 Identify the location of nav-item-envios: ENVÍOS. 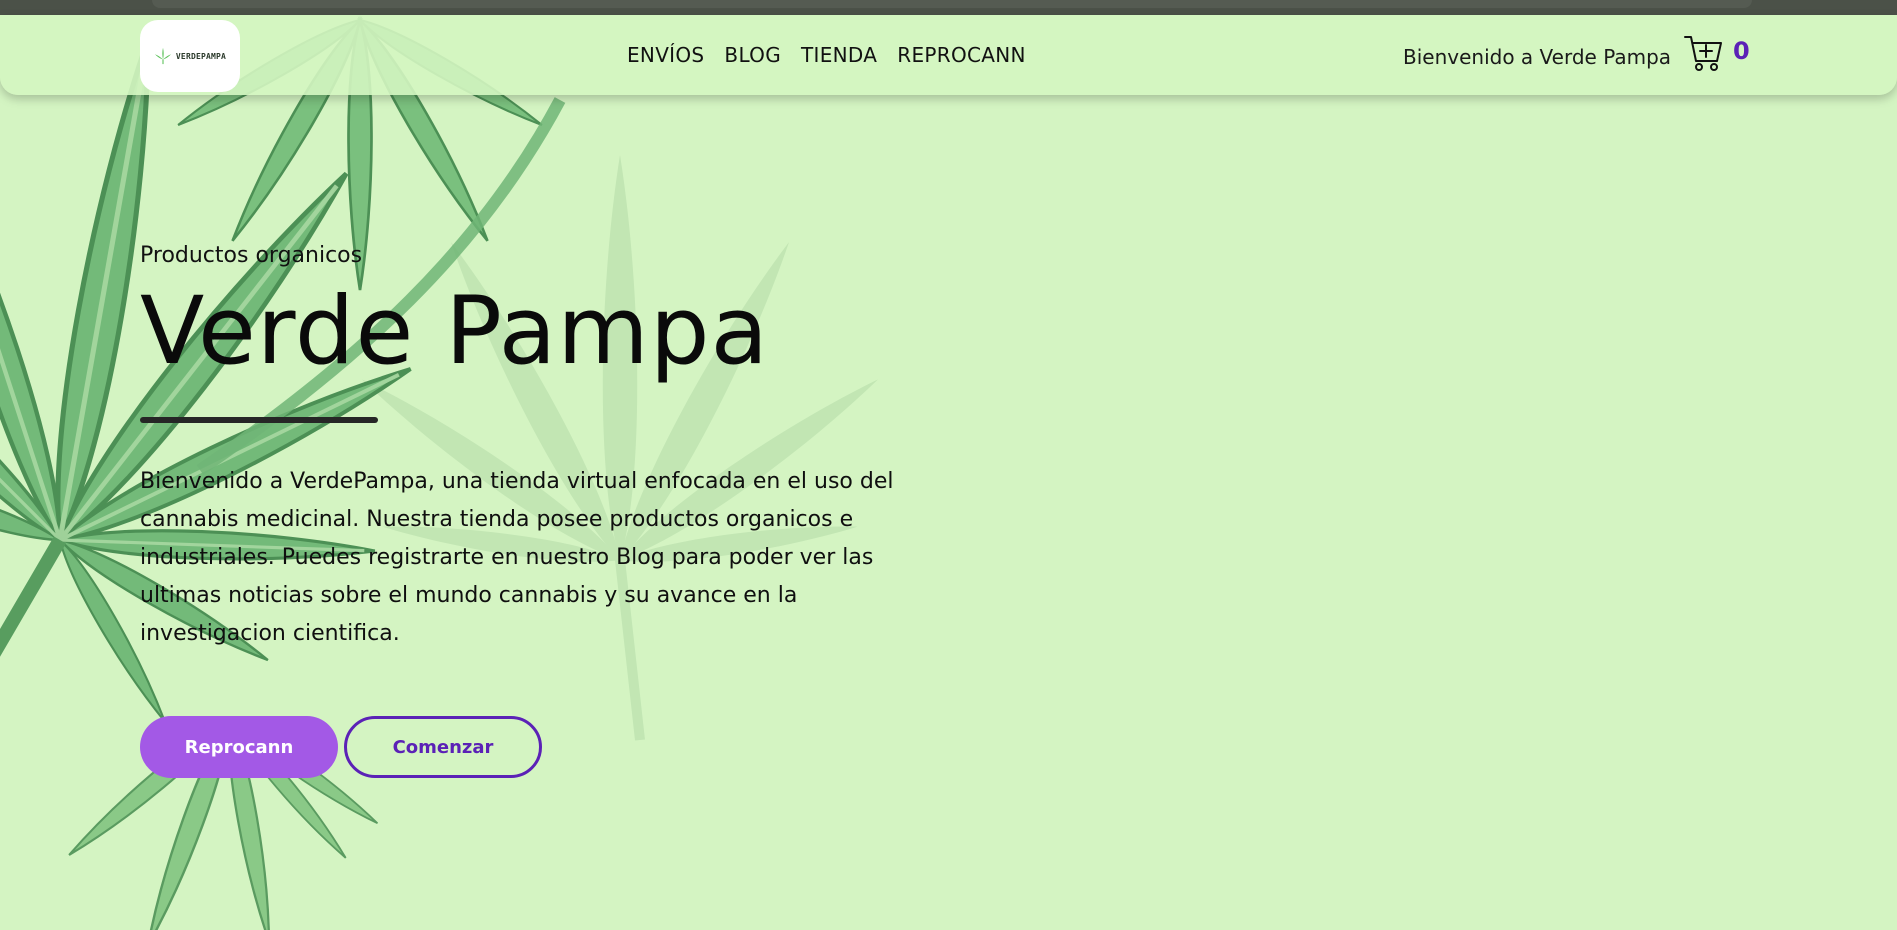
(665, 55).